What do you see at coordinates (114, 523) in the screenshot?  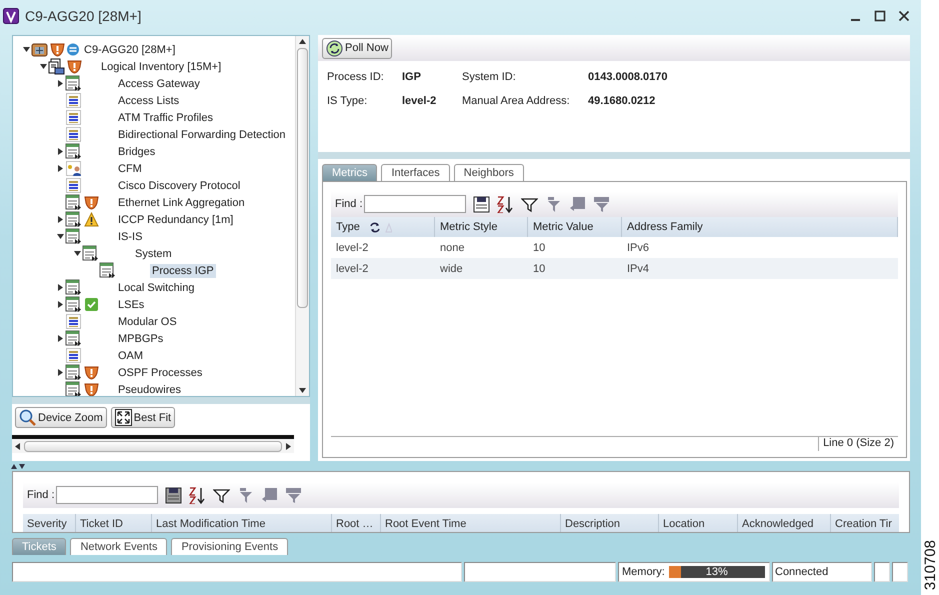 I see `column-header: Ticket ID` at bounding box center [114, 523].